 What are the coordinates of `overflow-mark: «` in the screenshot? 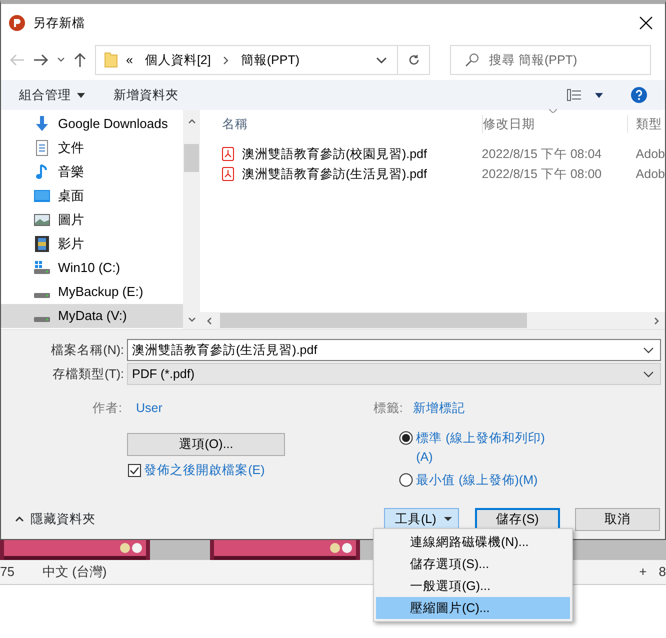 It's located at (129, 60).